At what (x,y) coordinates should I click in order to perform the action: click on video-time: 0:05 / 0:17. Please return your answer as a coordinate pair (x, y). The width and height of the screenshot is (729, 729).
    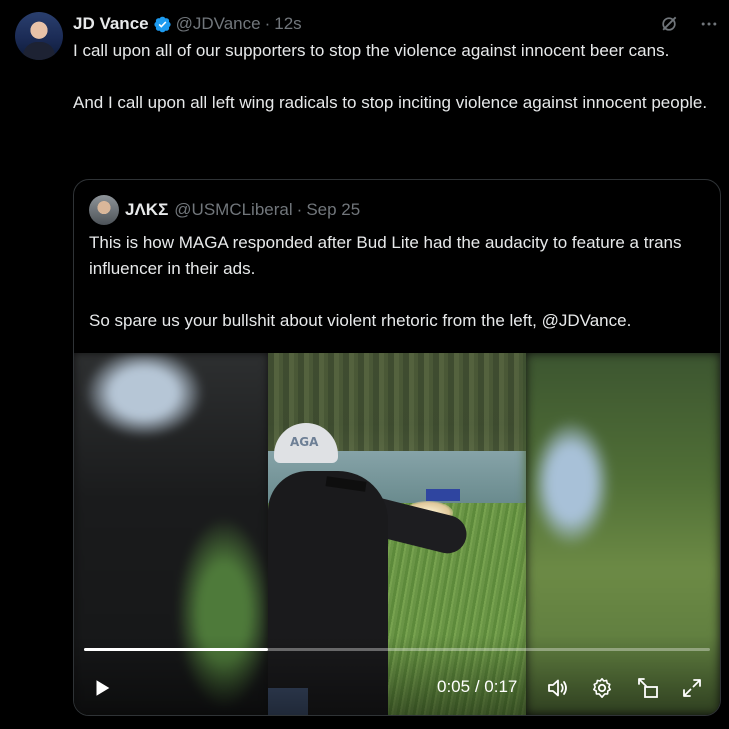
    Looking at the image, I should click on (477, 687).